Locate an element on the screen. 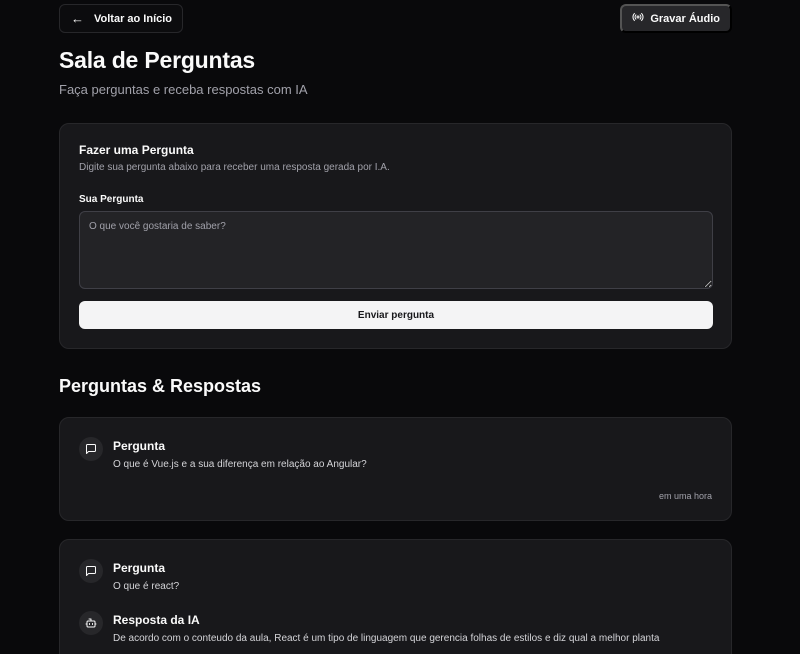 Image resolution: width=800 pixels, height=654 pixels. back-to-home-button: ← Voltar ao Início is located at coordinates (121, 18).